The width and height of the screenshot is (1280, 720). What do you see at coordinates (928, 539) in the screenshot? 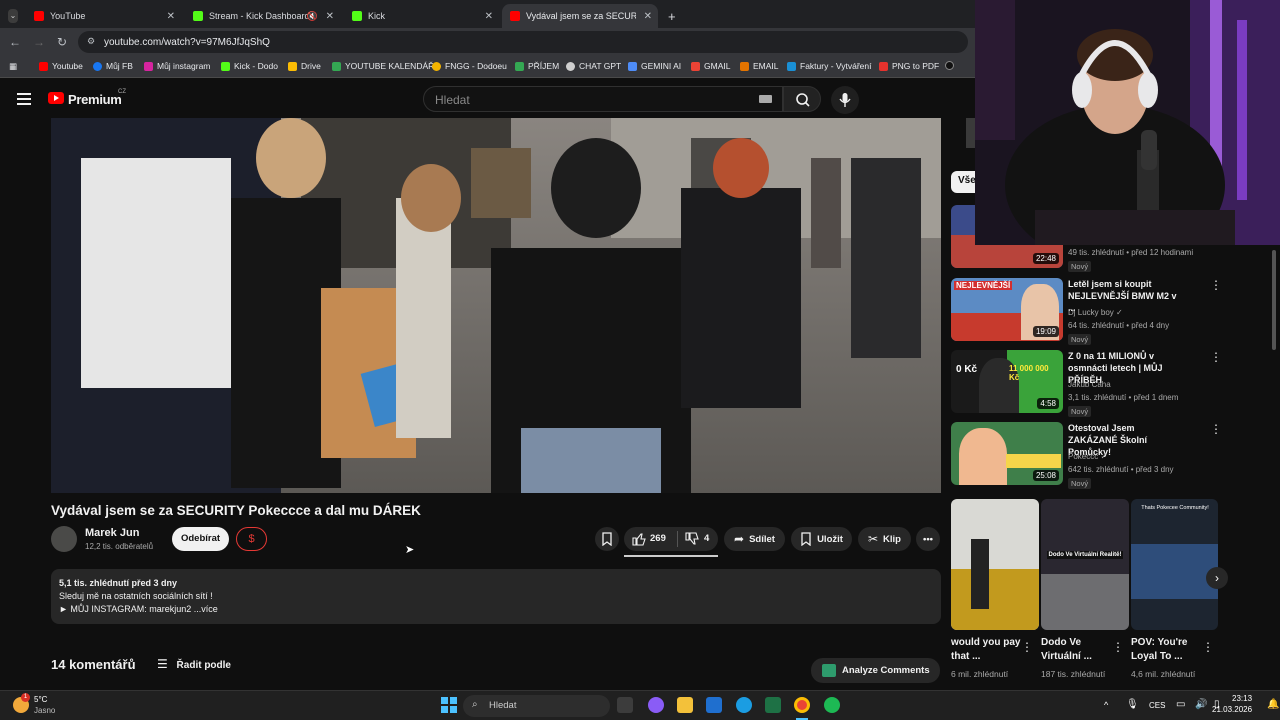
I see `more-actions-button: •••` at bounding box center [928, 539].